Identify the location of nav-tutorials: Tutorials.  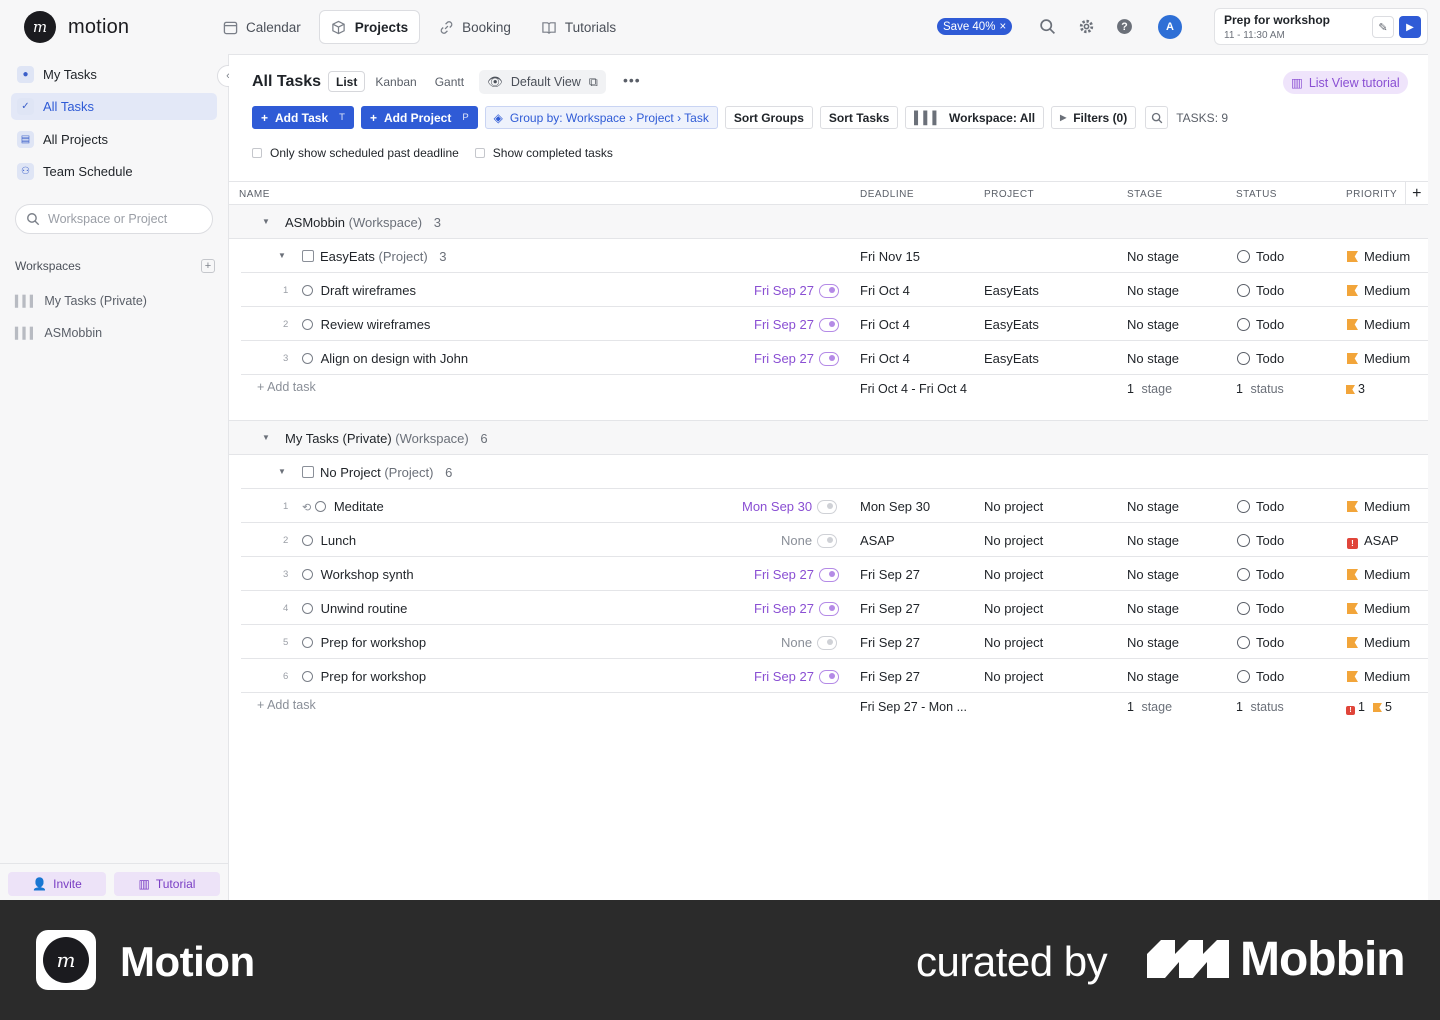
(578, 27).